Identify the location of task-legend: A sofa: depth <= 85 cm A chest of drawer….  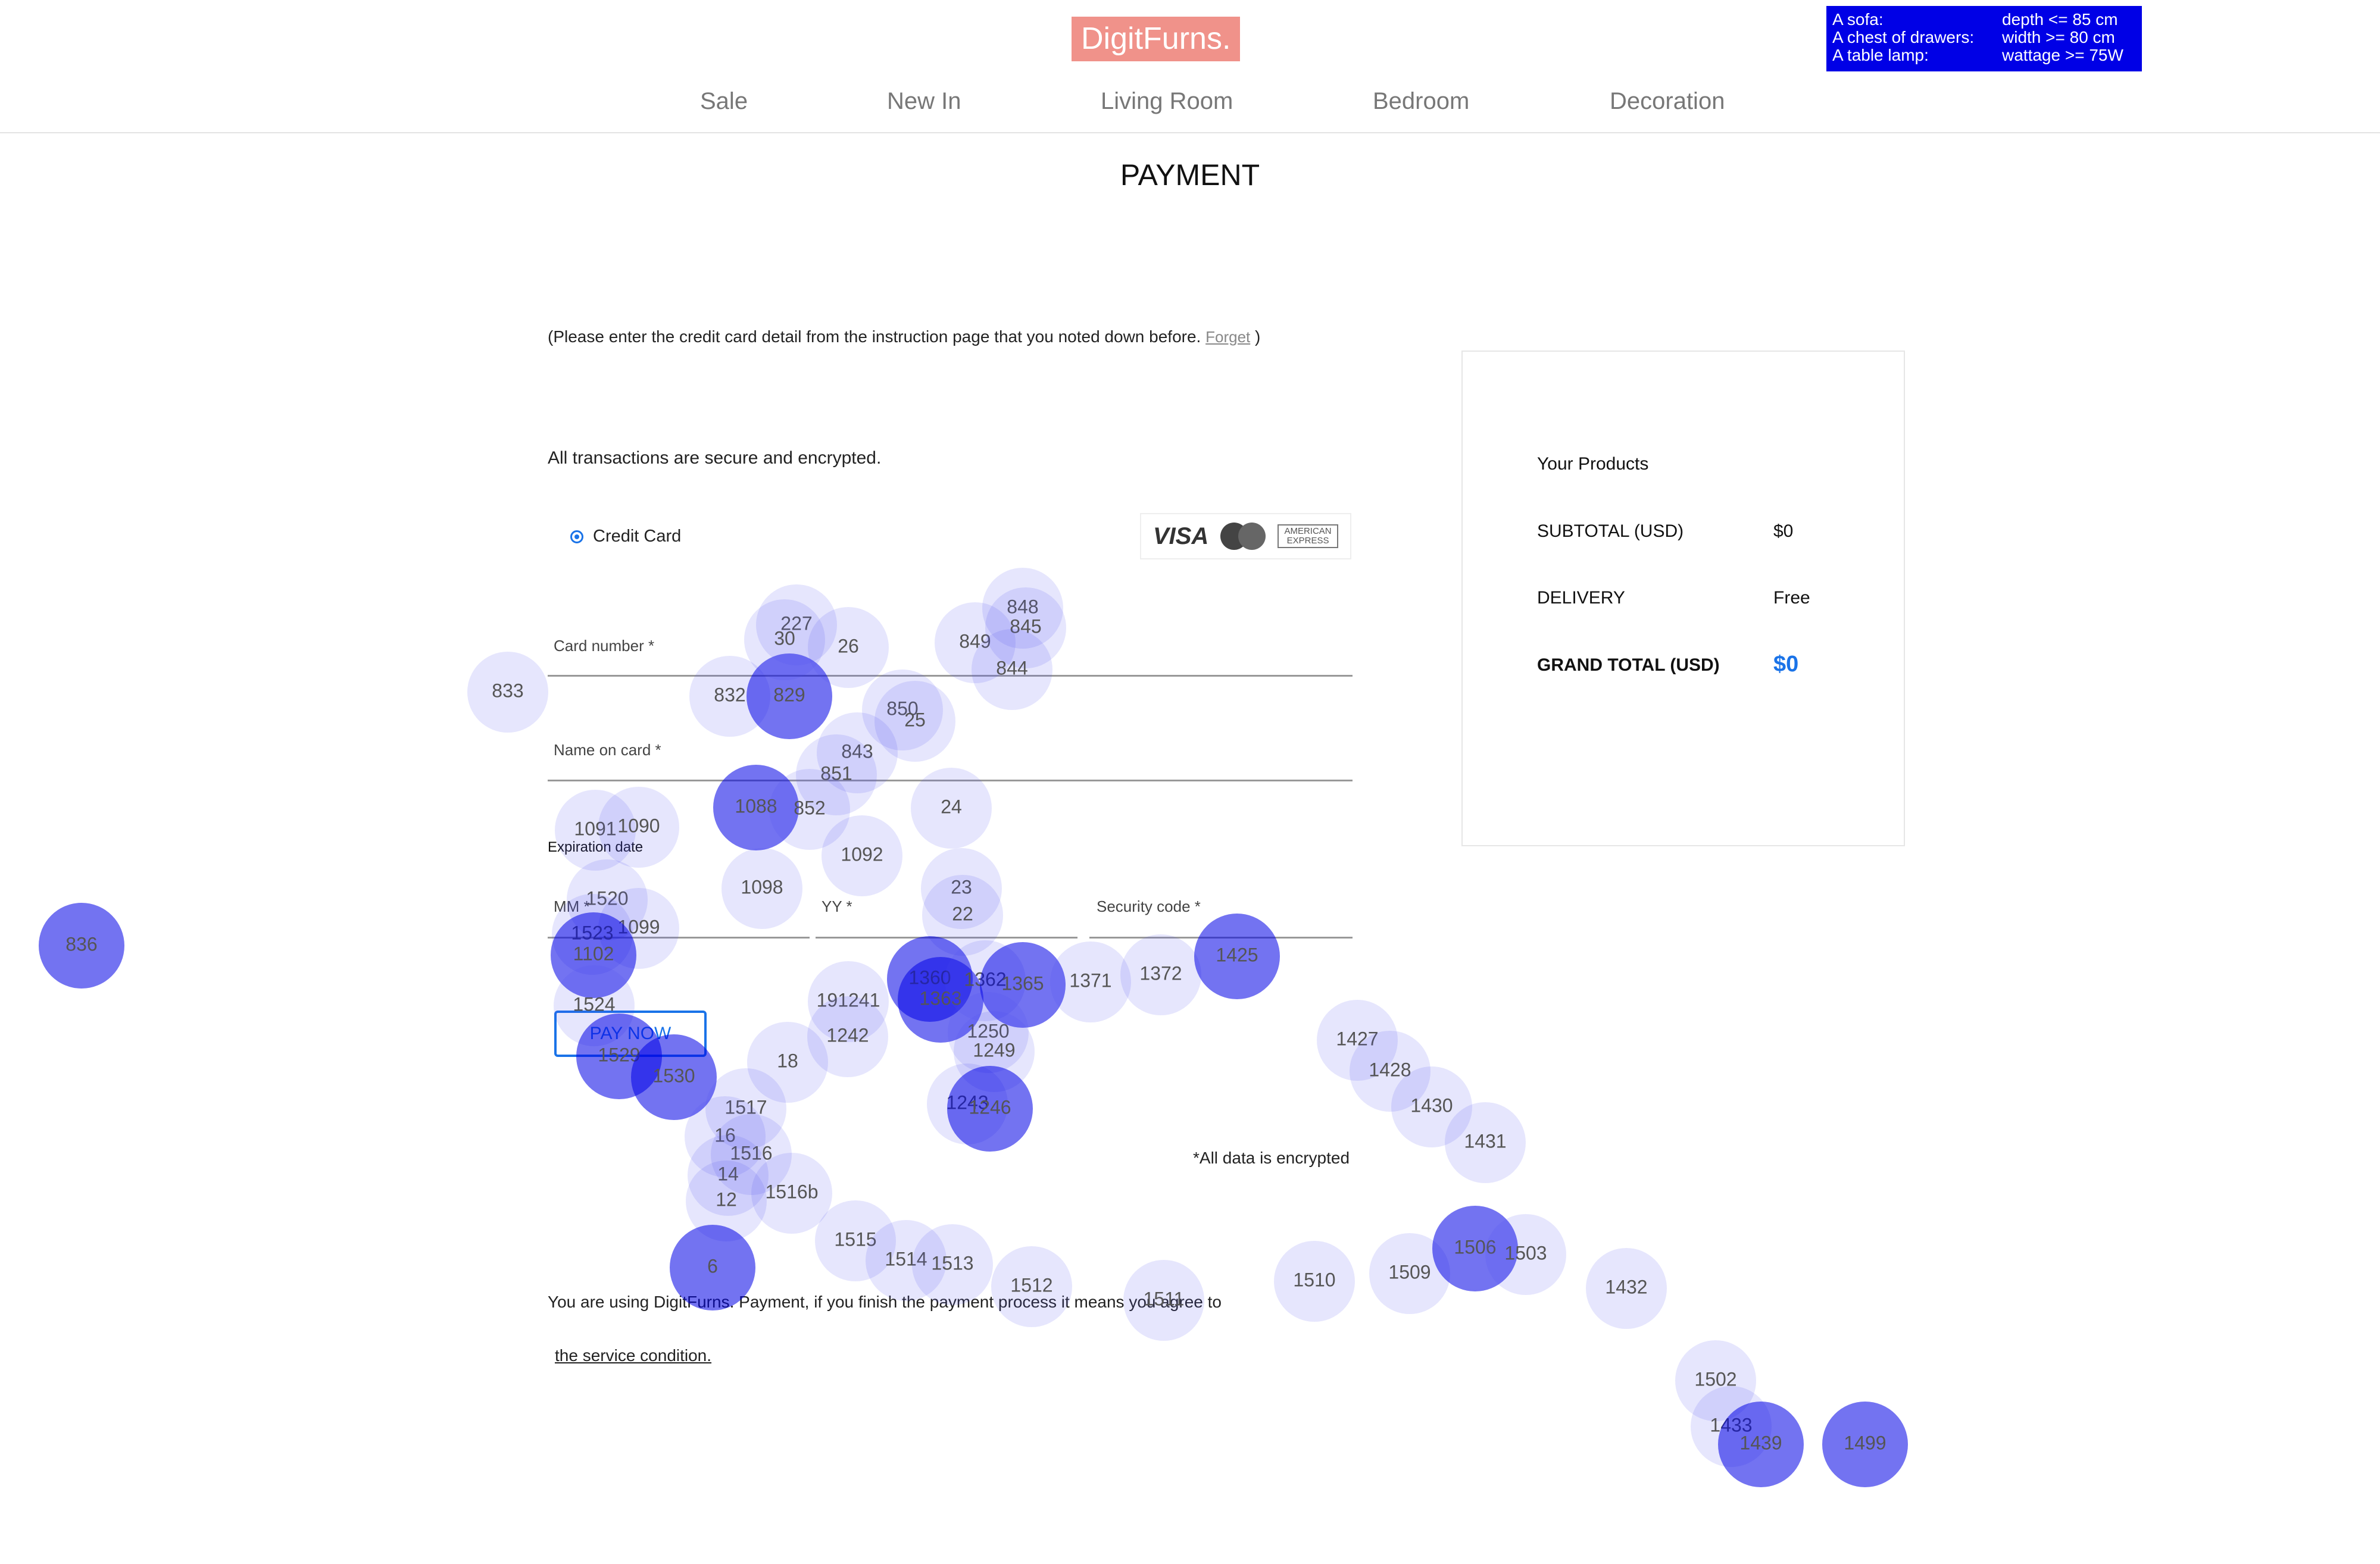
(1984, 38).